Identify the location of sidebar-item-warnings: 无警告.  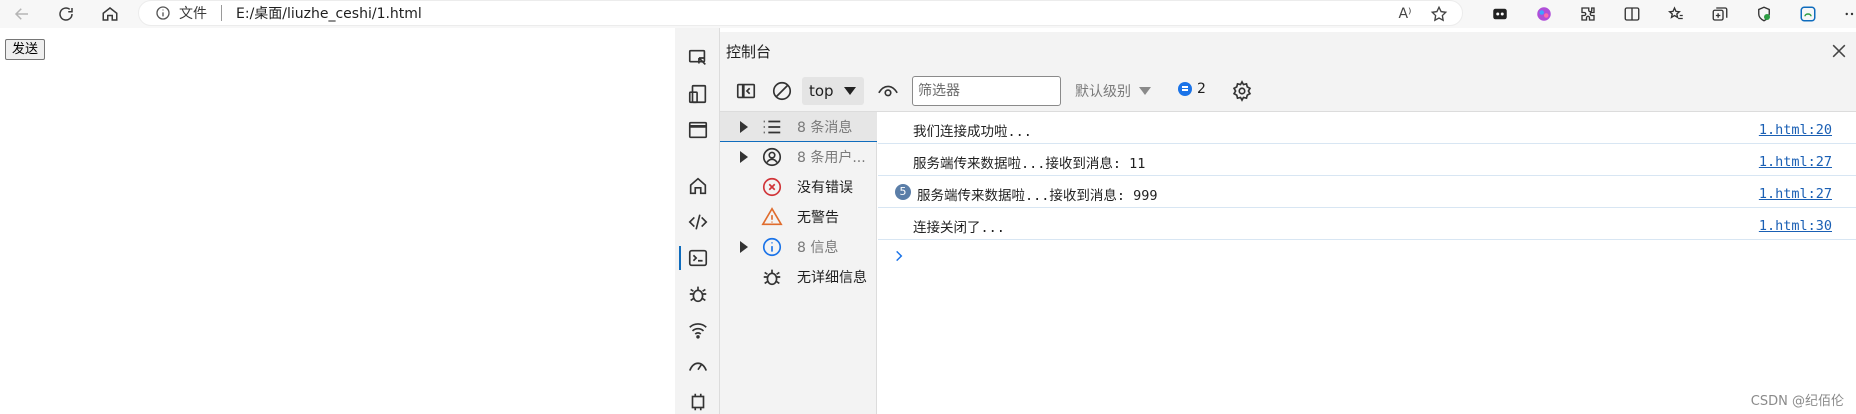
(798, 217).